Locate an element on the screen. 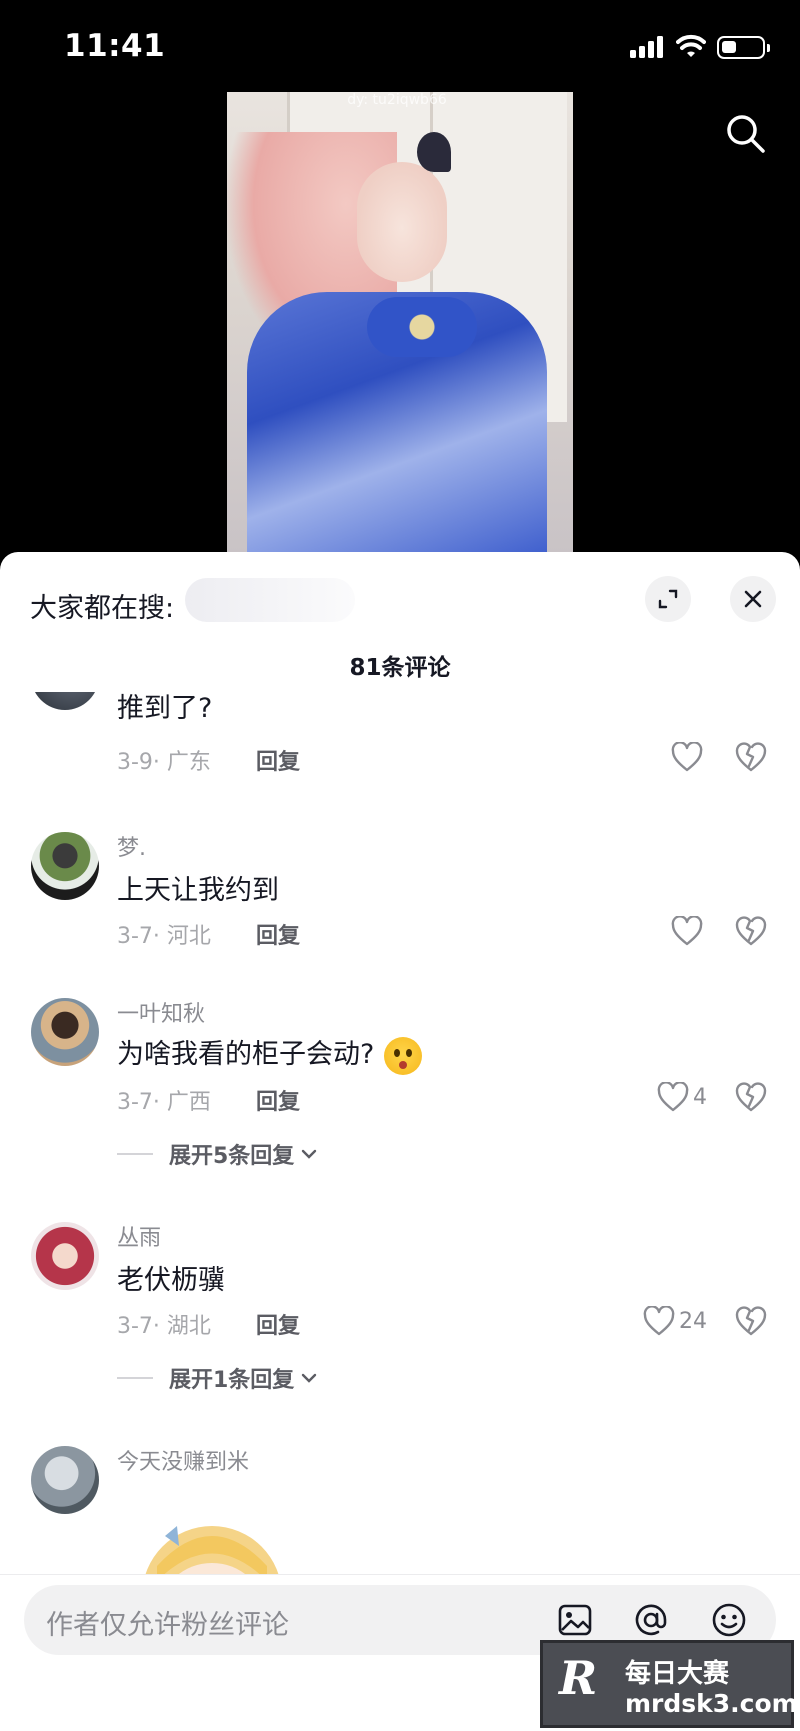 The height and width of the screenshot is (1731, 800). comment-text: 上天让我约到 is located at coordinates (198, 890).